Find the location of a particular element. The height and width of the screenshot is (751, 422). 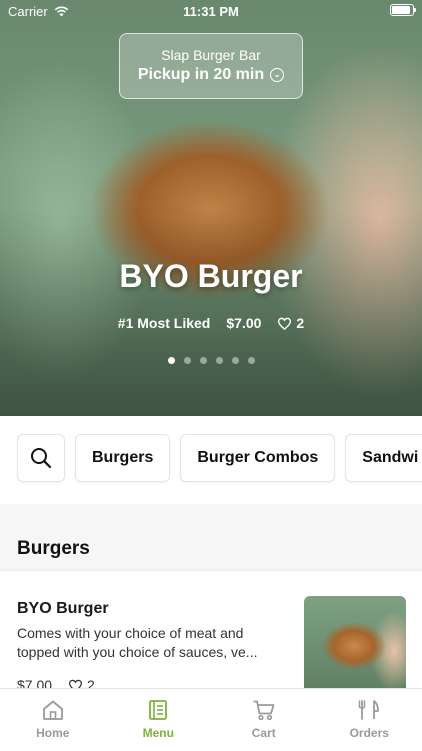

category-bar: Burgers Burger Combos Sandwi is located at coordinates (211, 460).